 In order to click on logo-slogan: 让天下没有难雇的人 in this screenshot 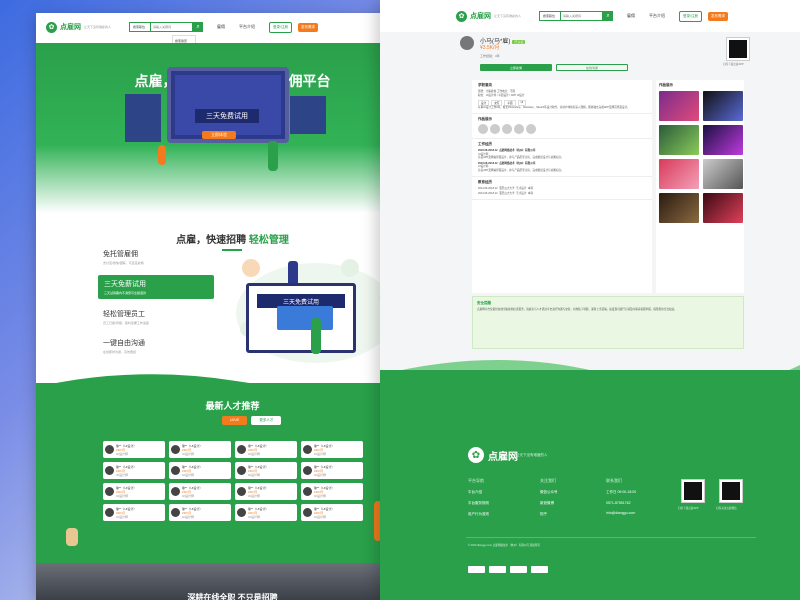, I will do `click(508, 16)`.